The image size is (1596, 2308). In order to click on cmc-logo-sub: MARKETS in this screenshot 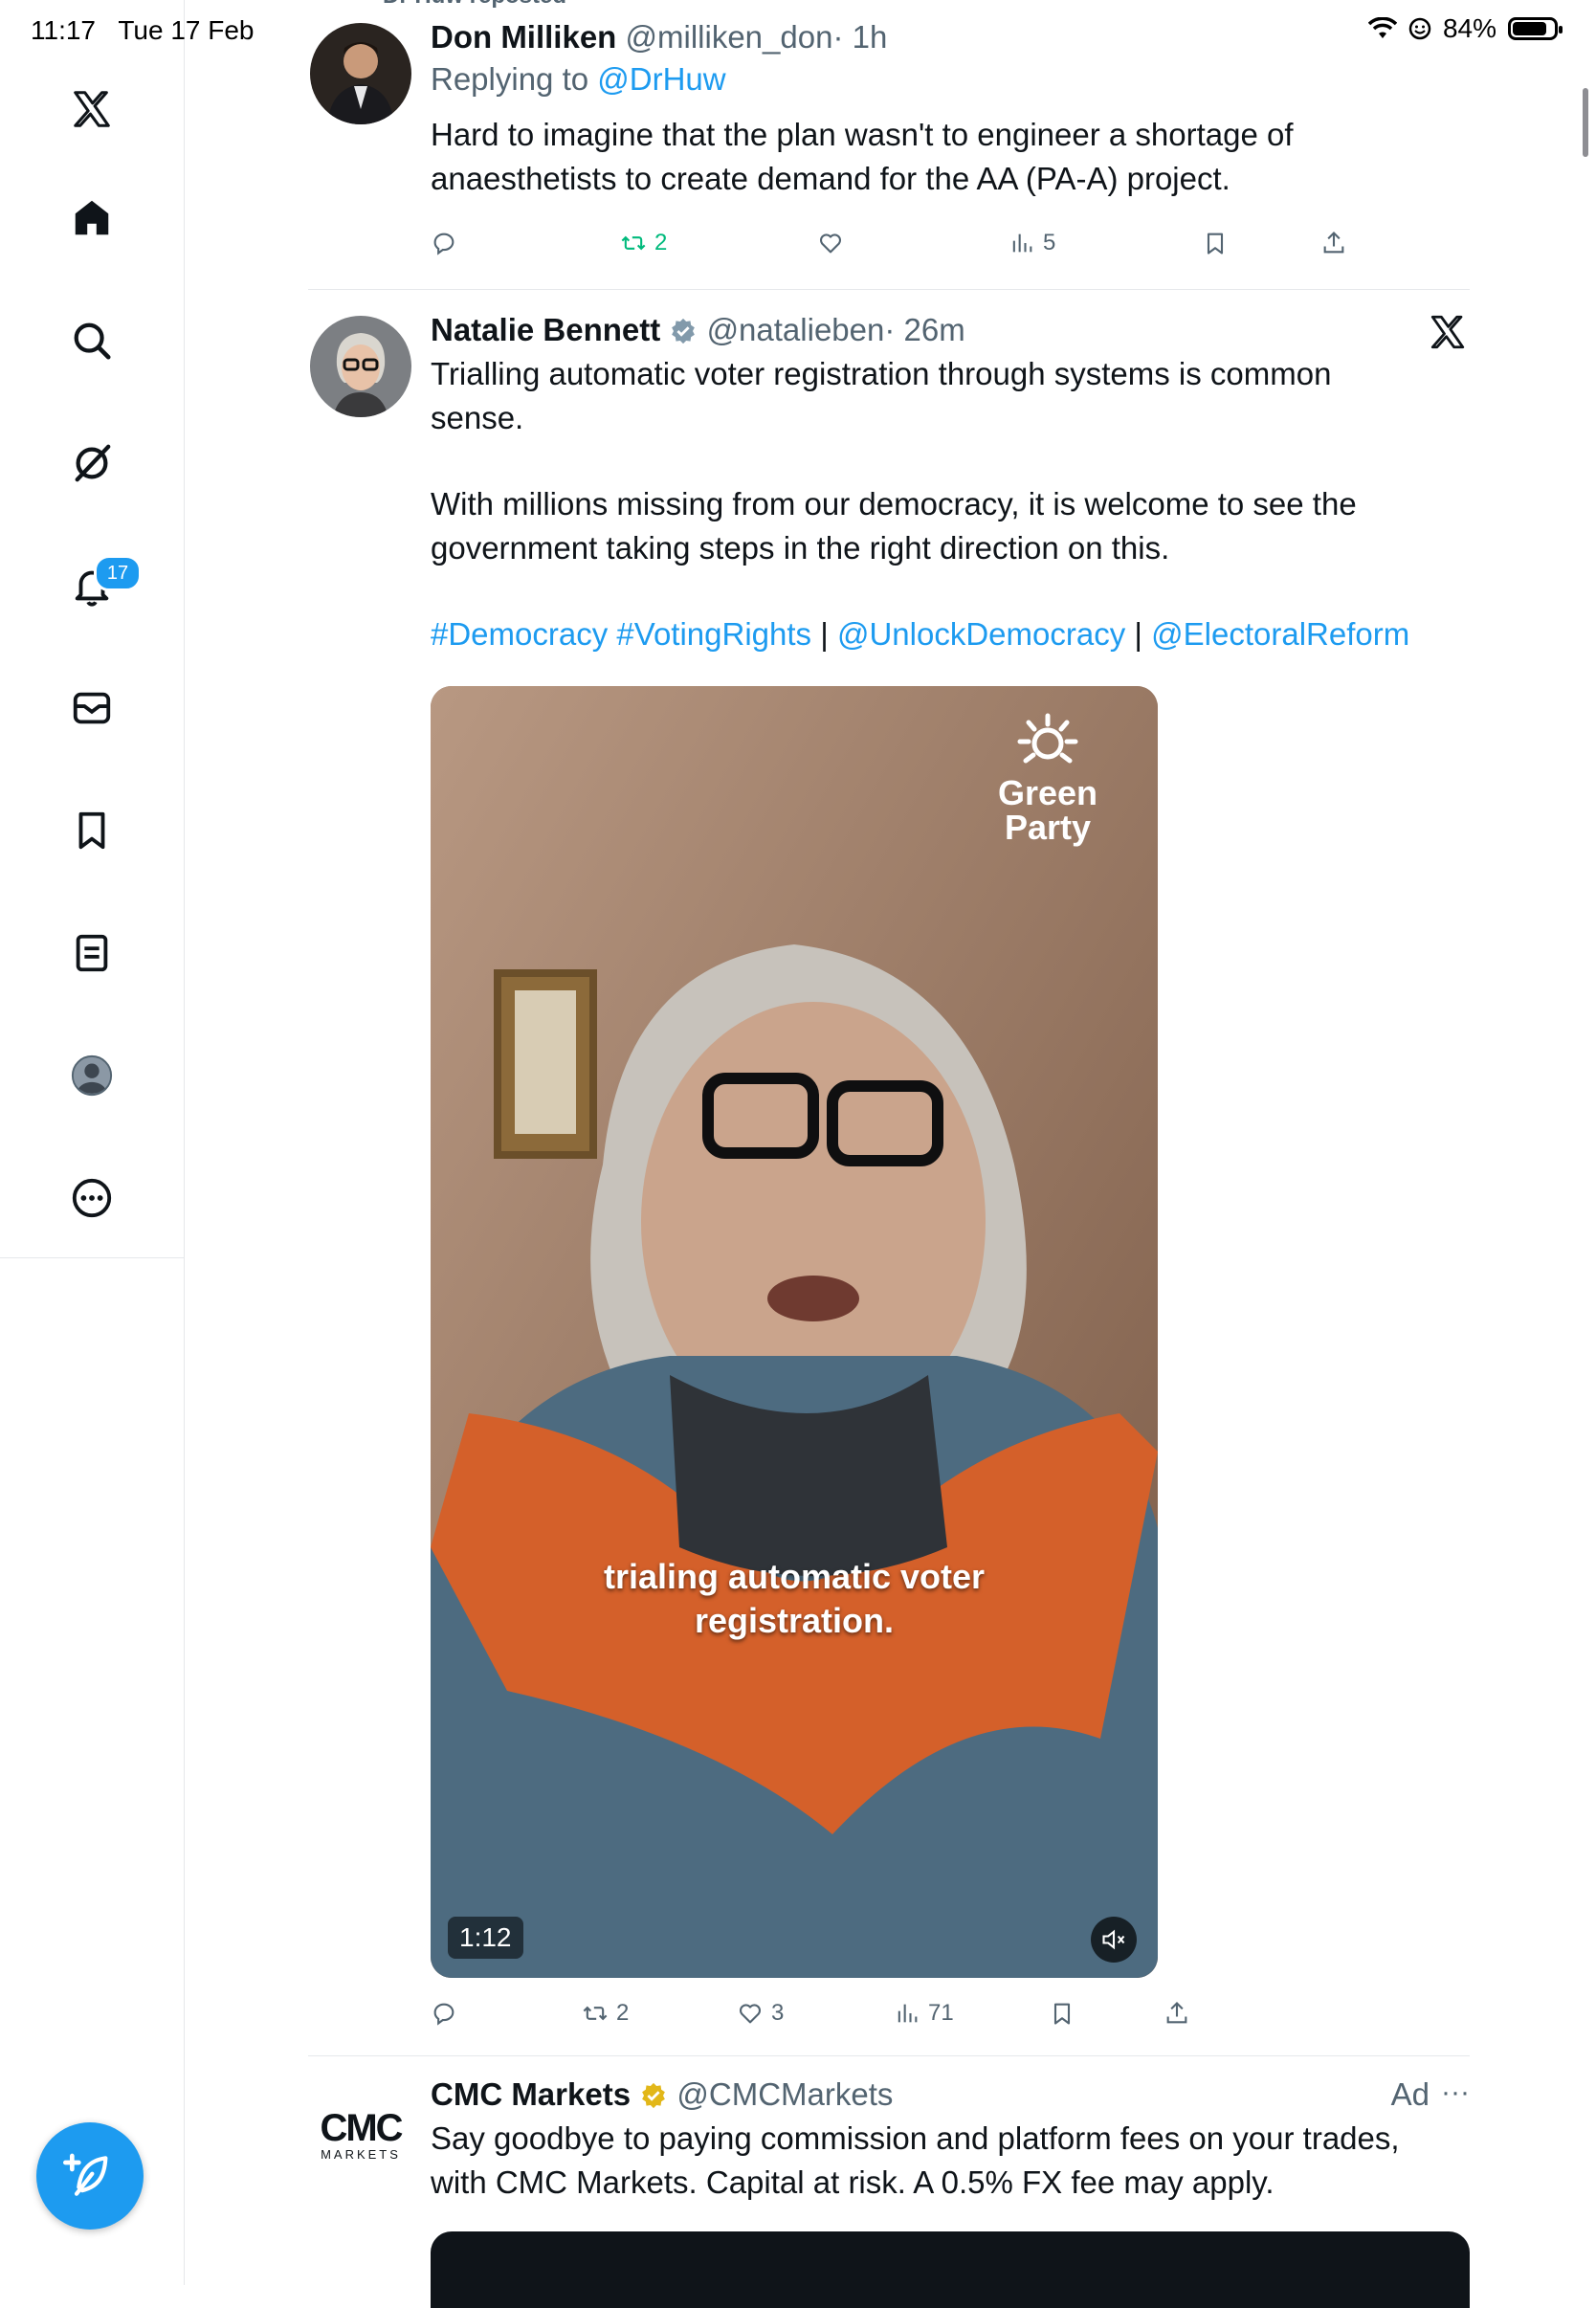, I will do `click(361, 2154)`.